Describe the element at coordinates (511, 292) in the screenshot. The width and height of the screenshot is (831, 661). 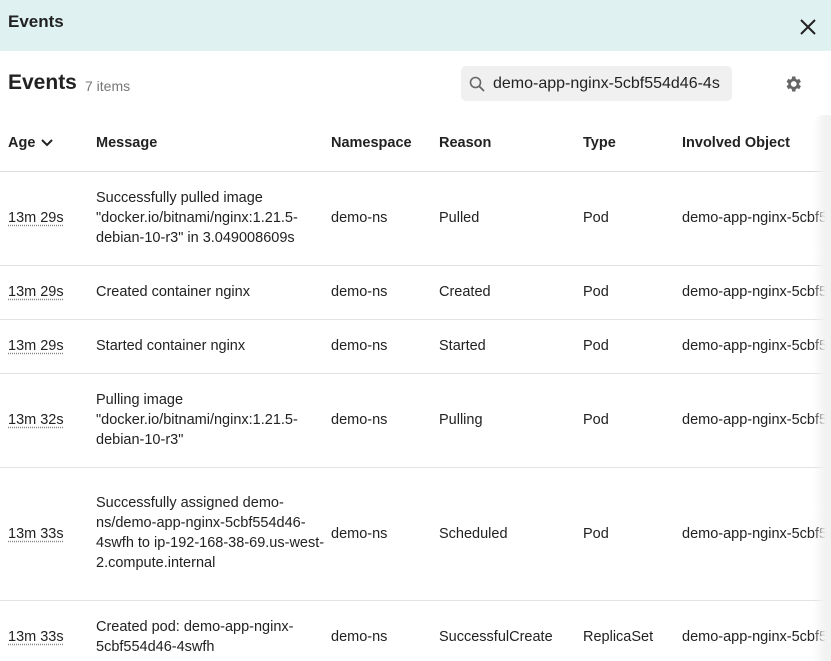
I see `reason-cell: Created` at that location.